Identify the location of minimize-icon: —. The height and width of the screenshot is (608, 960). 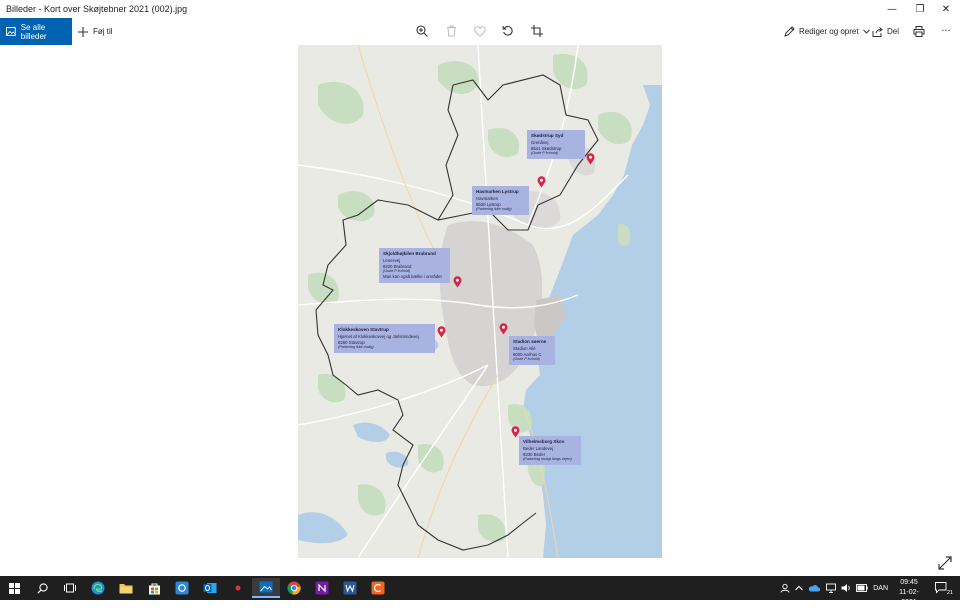
(892, 9).